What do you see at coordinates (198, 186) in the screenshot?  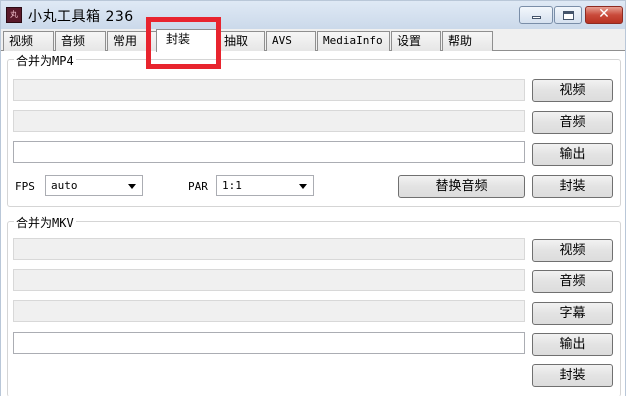 I see `par-label: PAR` at bounding box center [198, 186].